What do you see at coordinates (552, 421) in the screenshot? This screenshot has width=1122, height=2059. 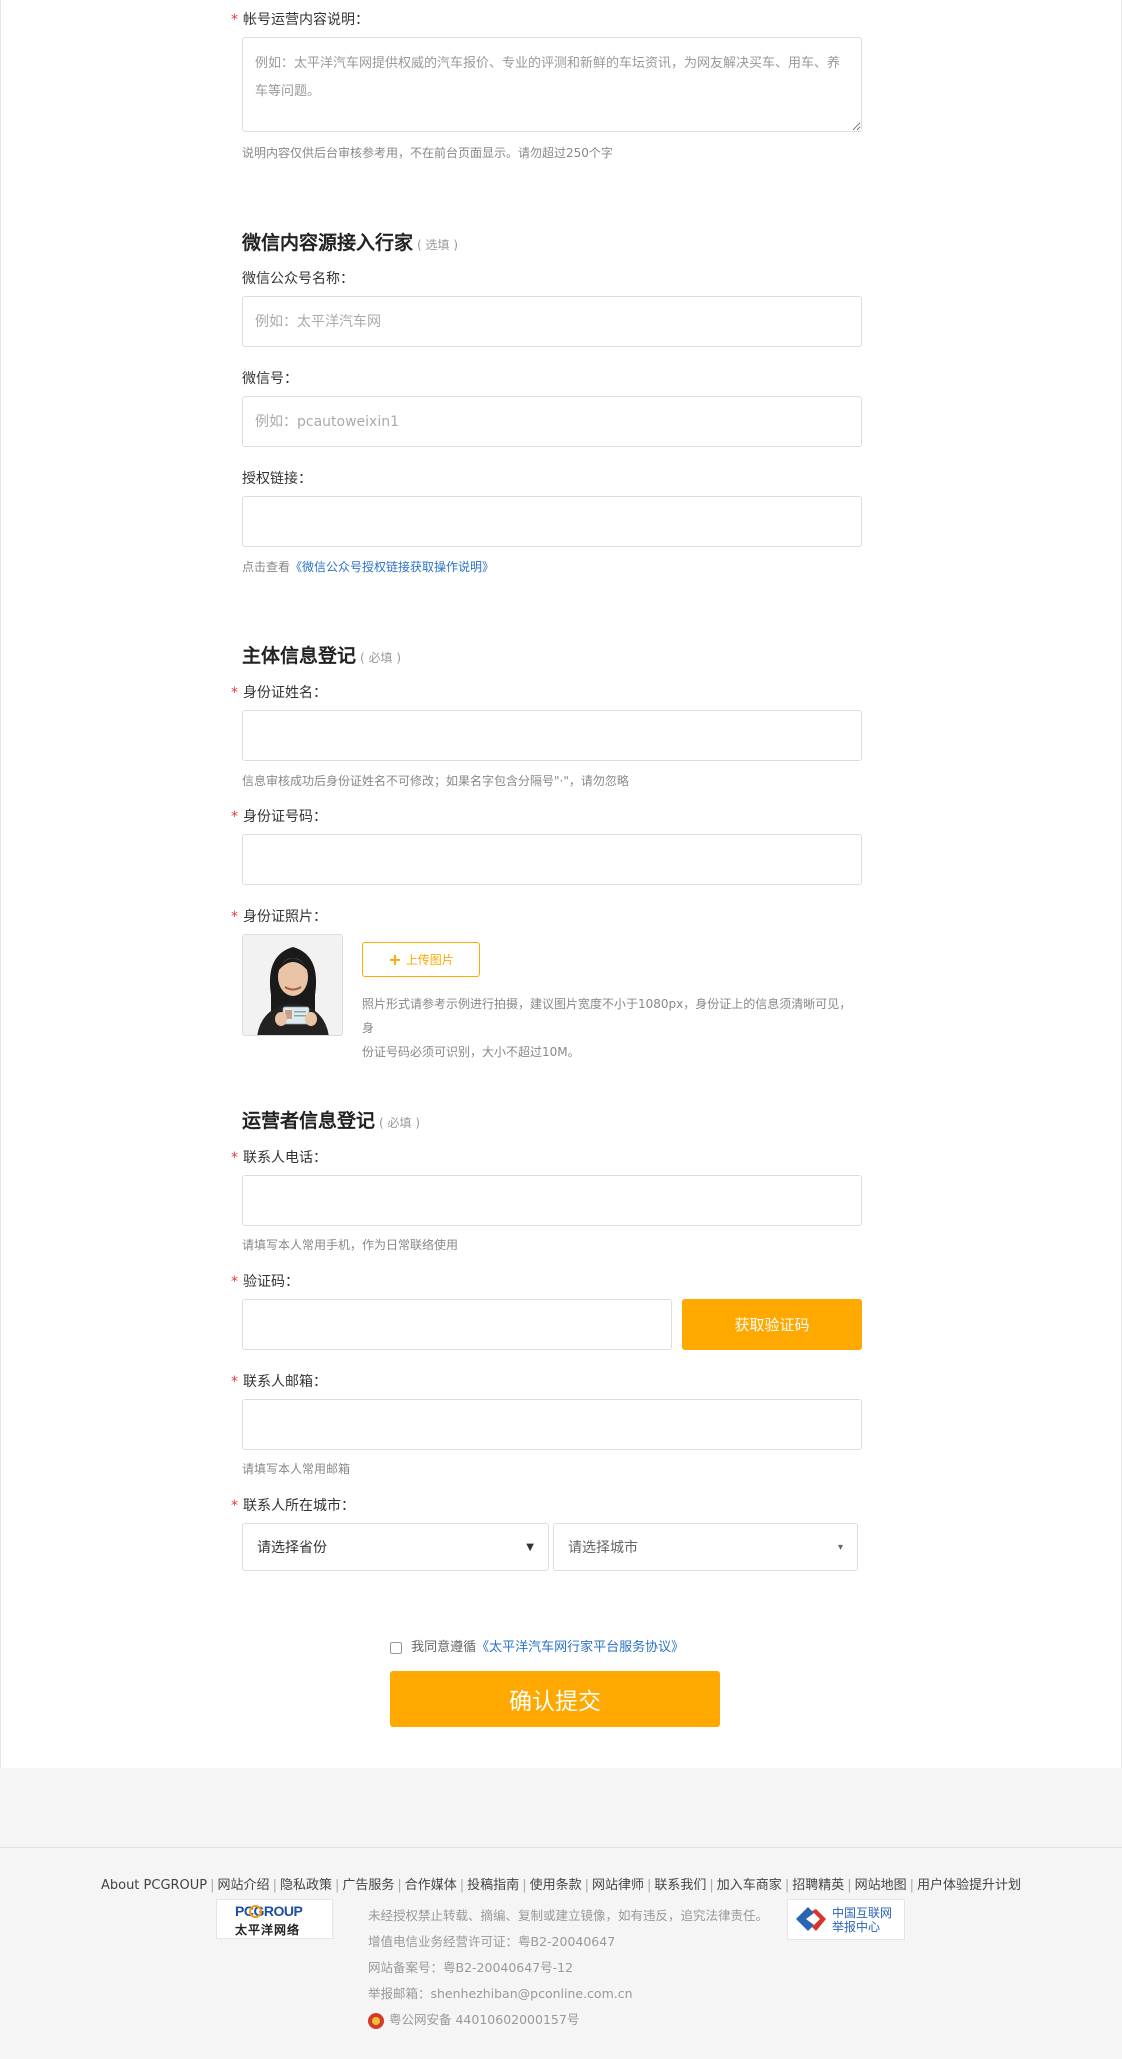 I see `wechat-id-input` at bounding box center [552, 421].